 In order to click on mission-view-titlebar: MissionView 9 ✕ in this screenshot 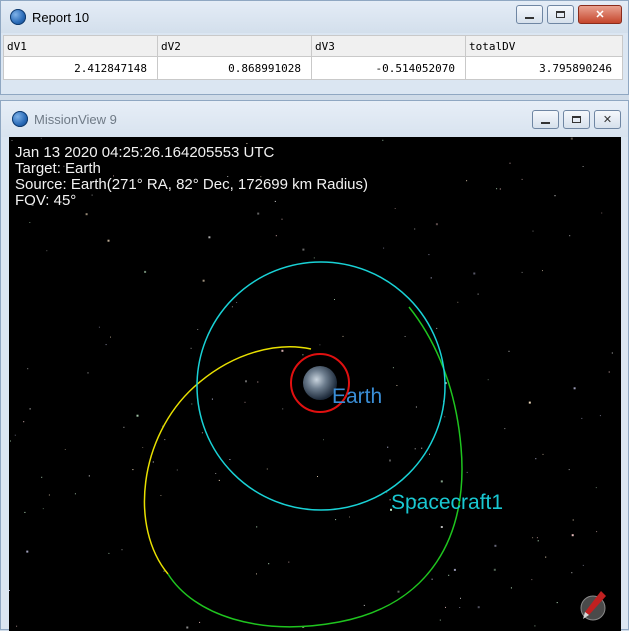, I will do `click(314, 119)`.